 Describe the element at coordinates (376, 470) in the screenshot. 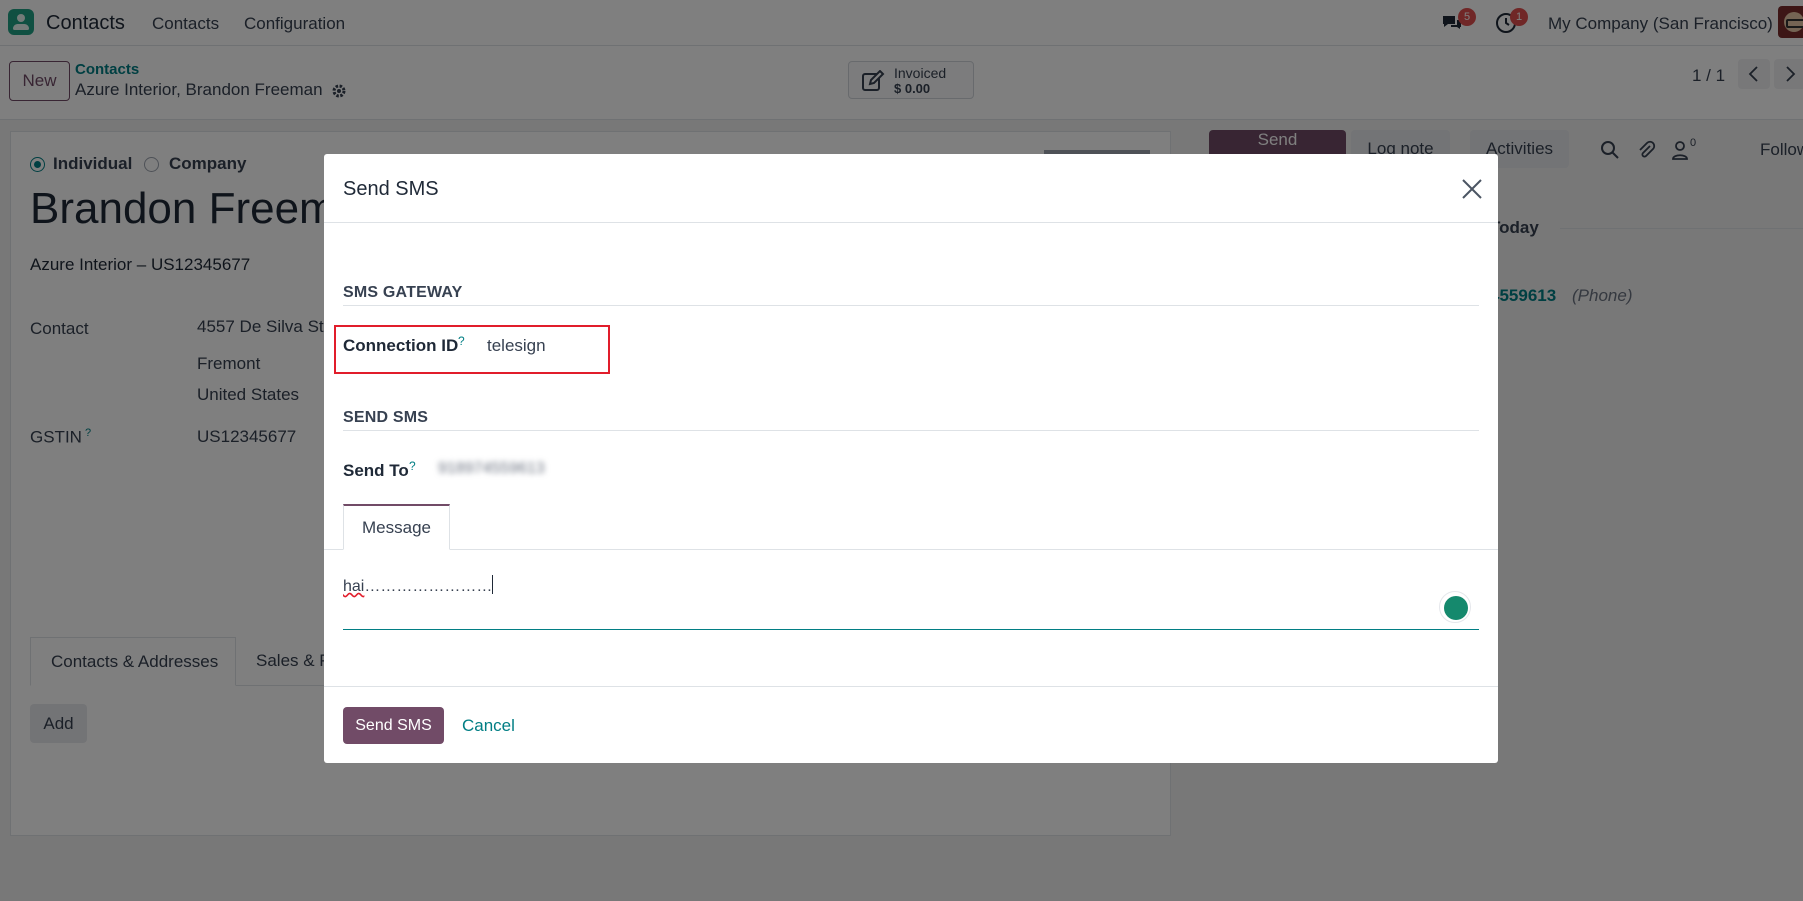

I see `send-to-label: Send To` at that location.